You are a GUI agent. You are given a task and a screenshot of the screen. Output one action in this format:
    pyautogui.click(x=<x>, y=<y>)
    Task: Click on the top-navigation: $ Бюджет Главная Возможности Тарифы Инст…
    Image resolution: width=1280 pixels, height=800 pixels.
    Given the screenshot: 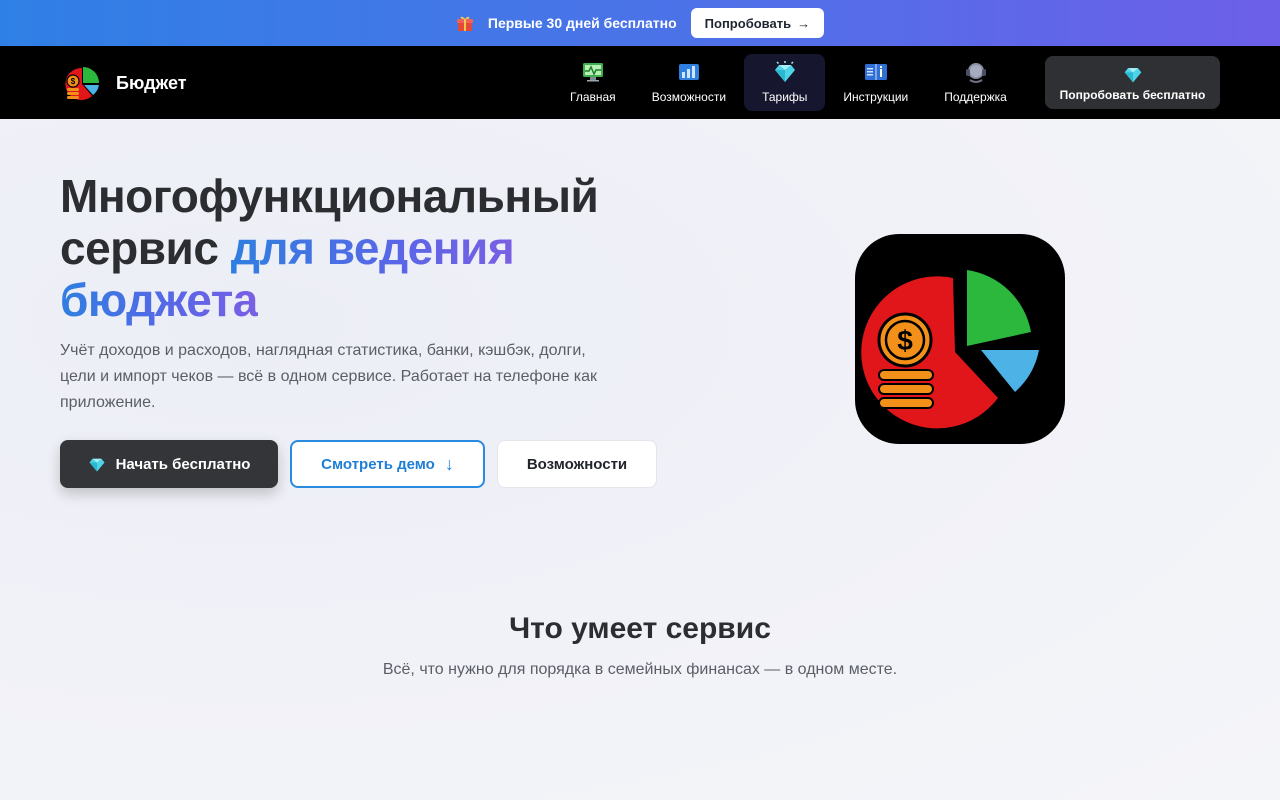 What is the action you would take?
    pyautogui.click(x=640, y=82)
    